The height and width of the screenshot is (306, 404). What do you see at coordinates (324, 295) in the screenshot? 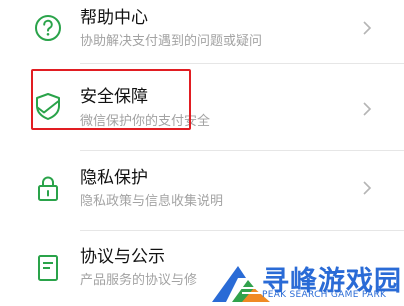
I see `watermark-subtitle: PEAK SEARCH GAME PARK` at bounding box center [324, 295].